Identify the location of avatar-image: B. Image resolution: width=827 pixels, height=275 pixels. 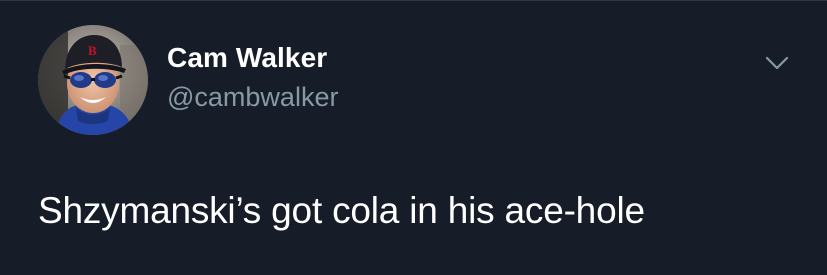
(93, 80).